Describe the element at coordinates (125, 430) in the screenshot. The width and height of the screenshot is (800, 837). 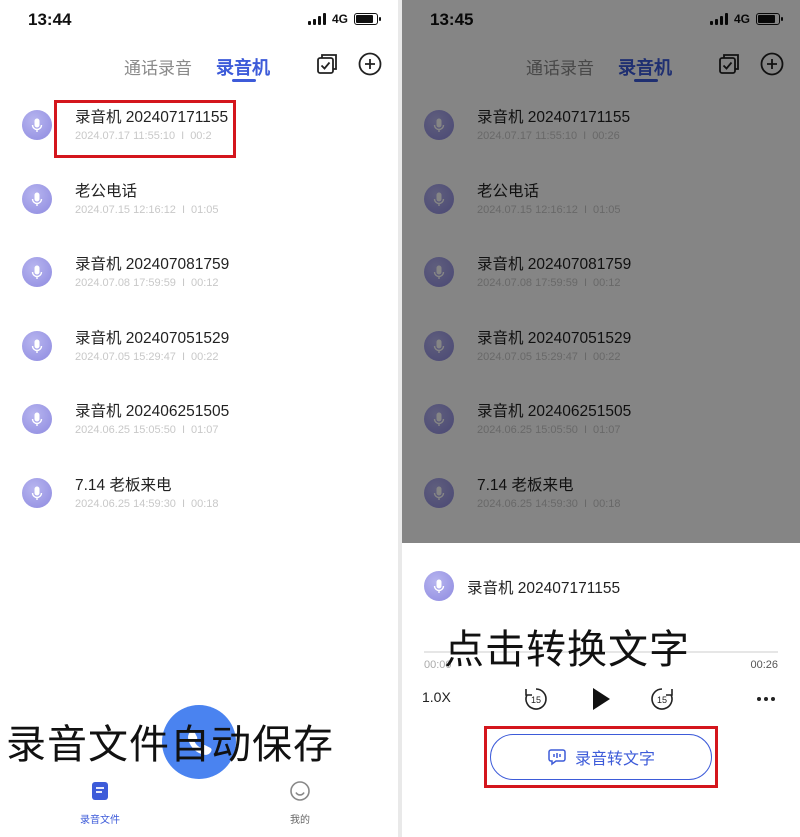
I see `recording-date: 2024.06.25 15:05:50` at that location.